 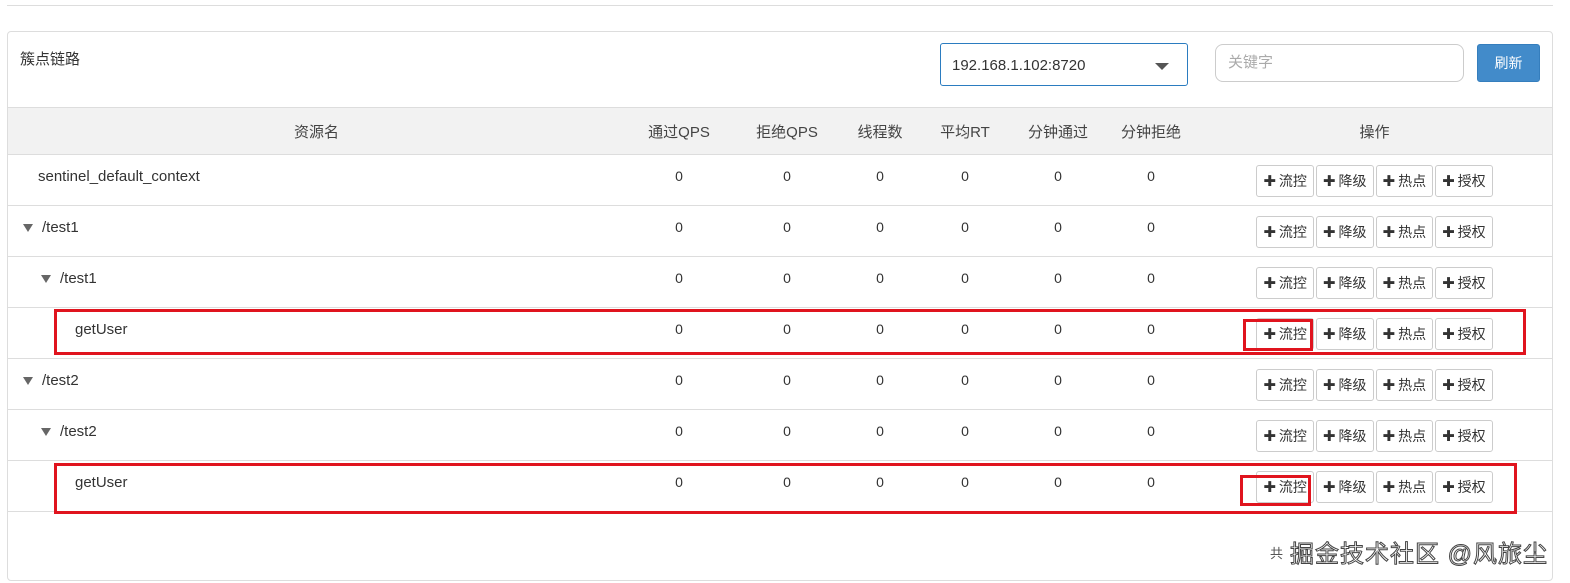 I want to click on resource-name: sentinel_default_context, so click(x=119, y=176).